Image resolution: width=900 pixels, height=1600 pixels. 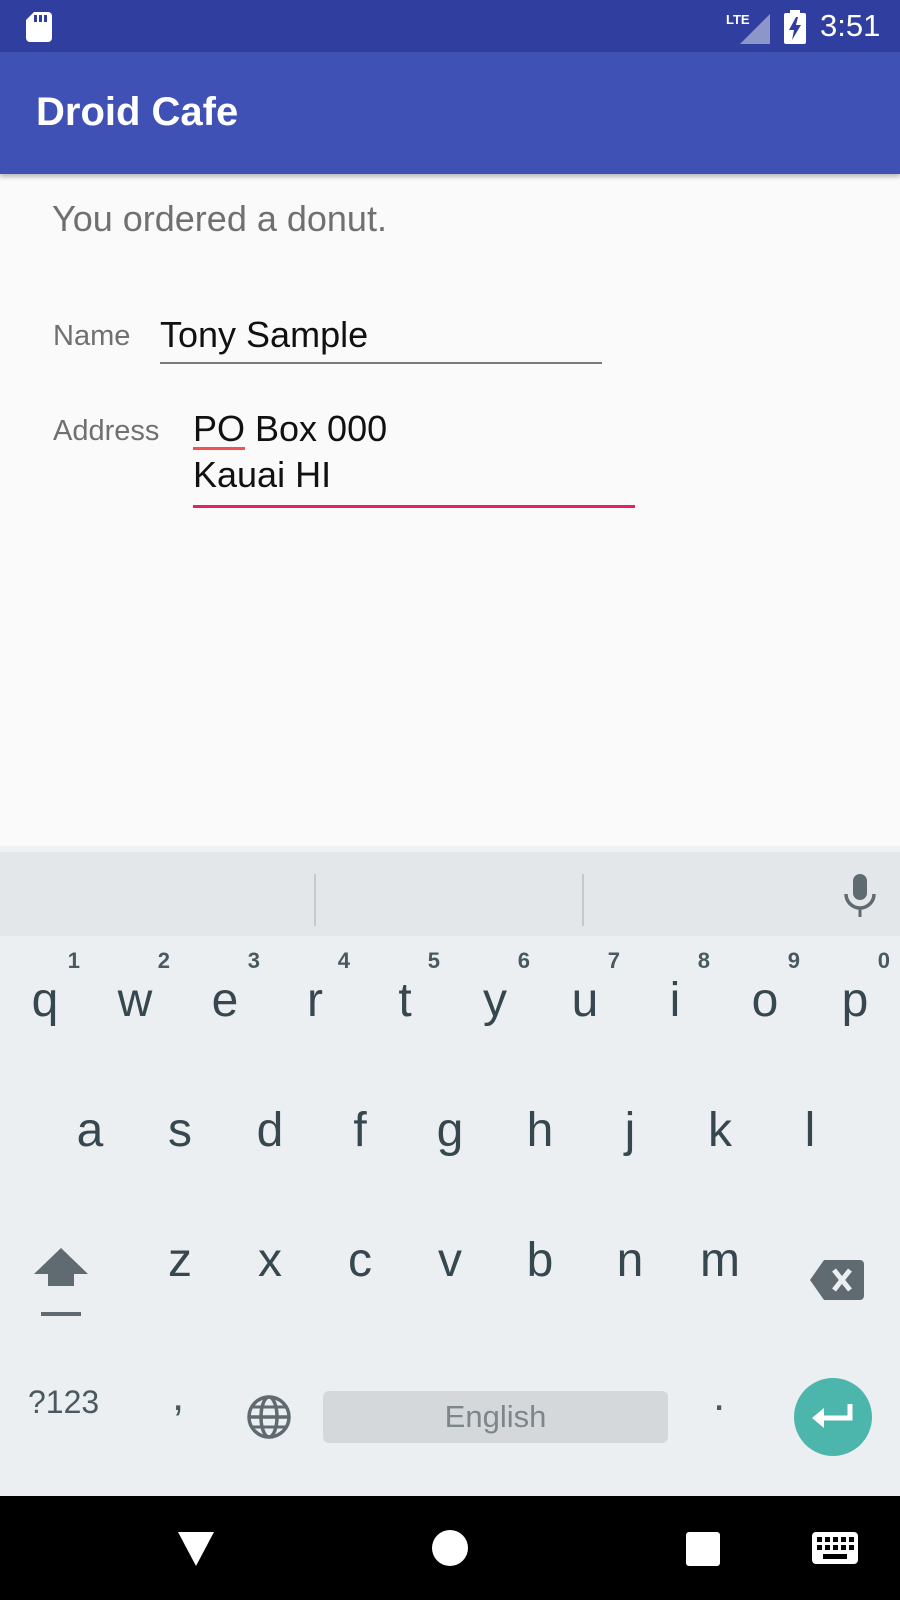 I want to click on key-s: s, so click(x=180, y=1131).